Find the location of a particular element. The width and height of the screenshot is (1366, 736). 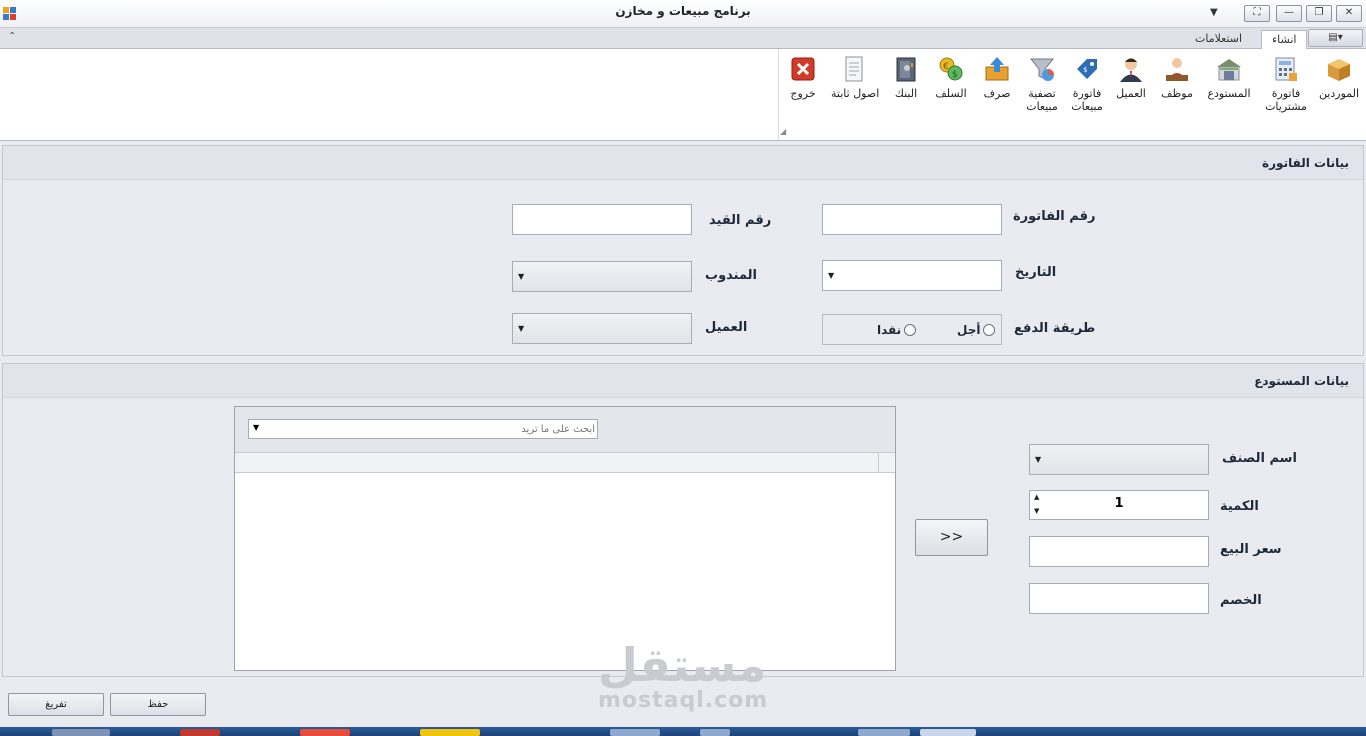

warehouse-button: المستودع is located at coordinates (1229, 77).